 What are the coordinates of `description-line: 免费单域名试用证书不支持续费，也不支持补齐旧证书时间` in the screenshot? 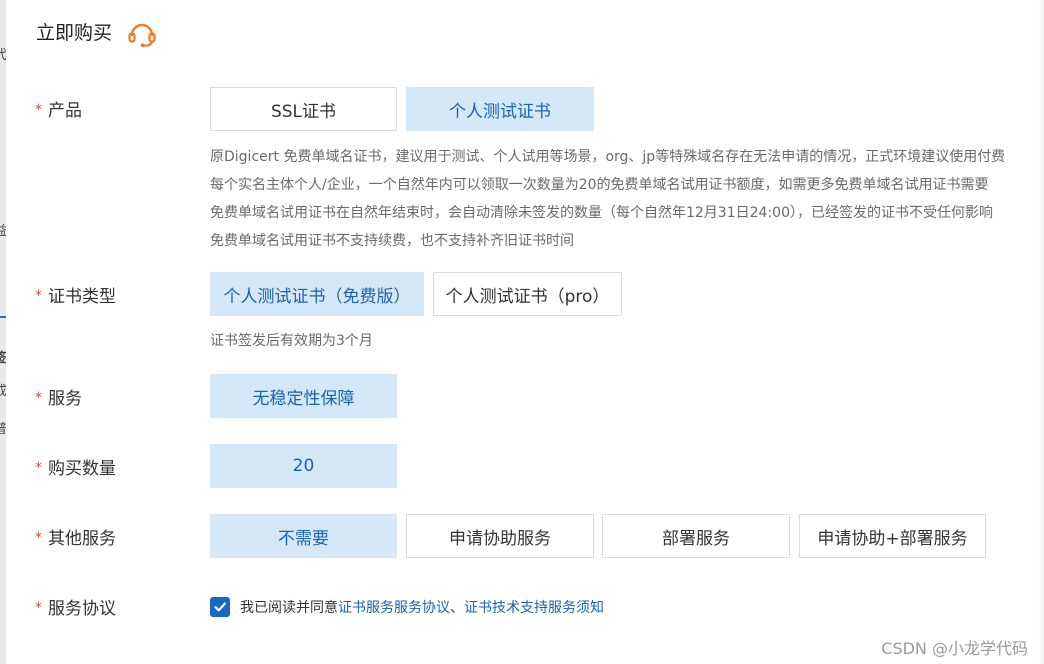 It's located at (392, 241).